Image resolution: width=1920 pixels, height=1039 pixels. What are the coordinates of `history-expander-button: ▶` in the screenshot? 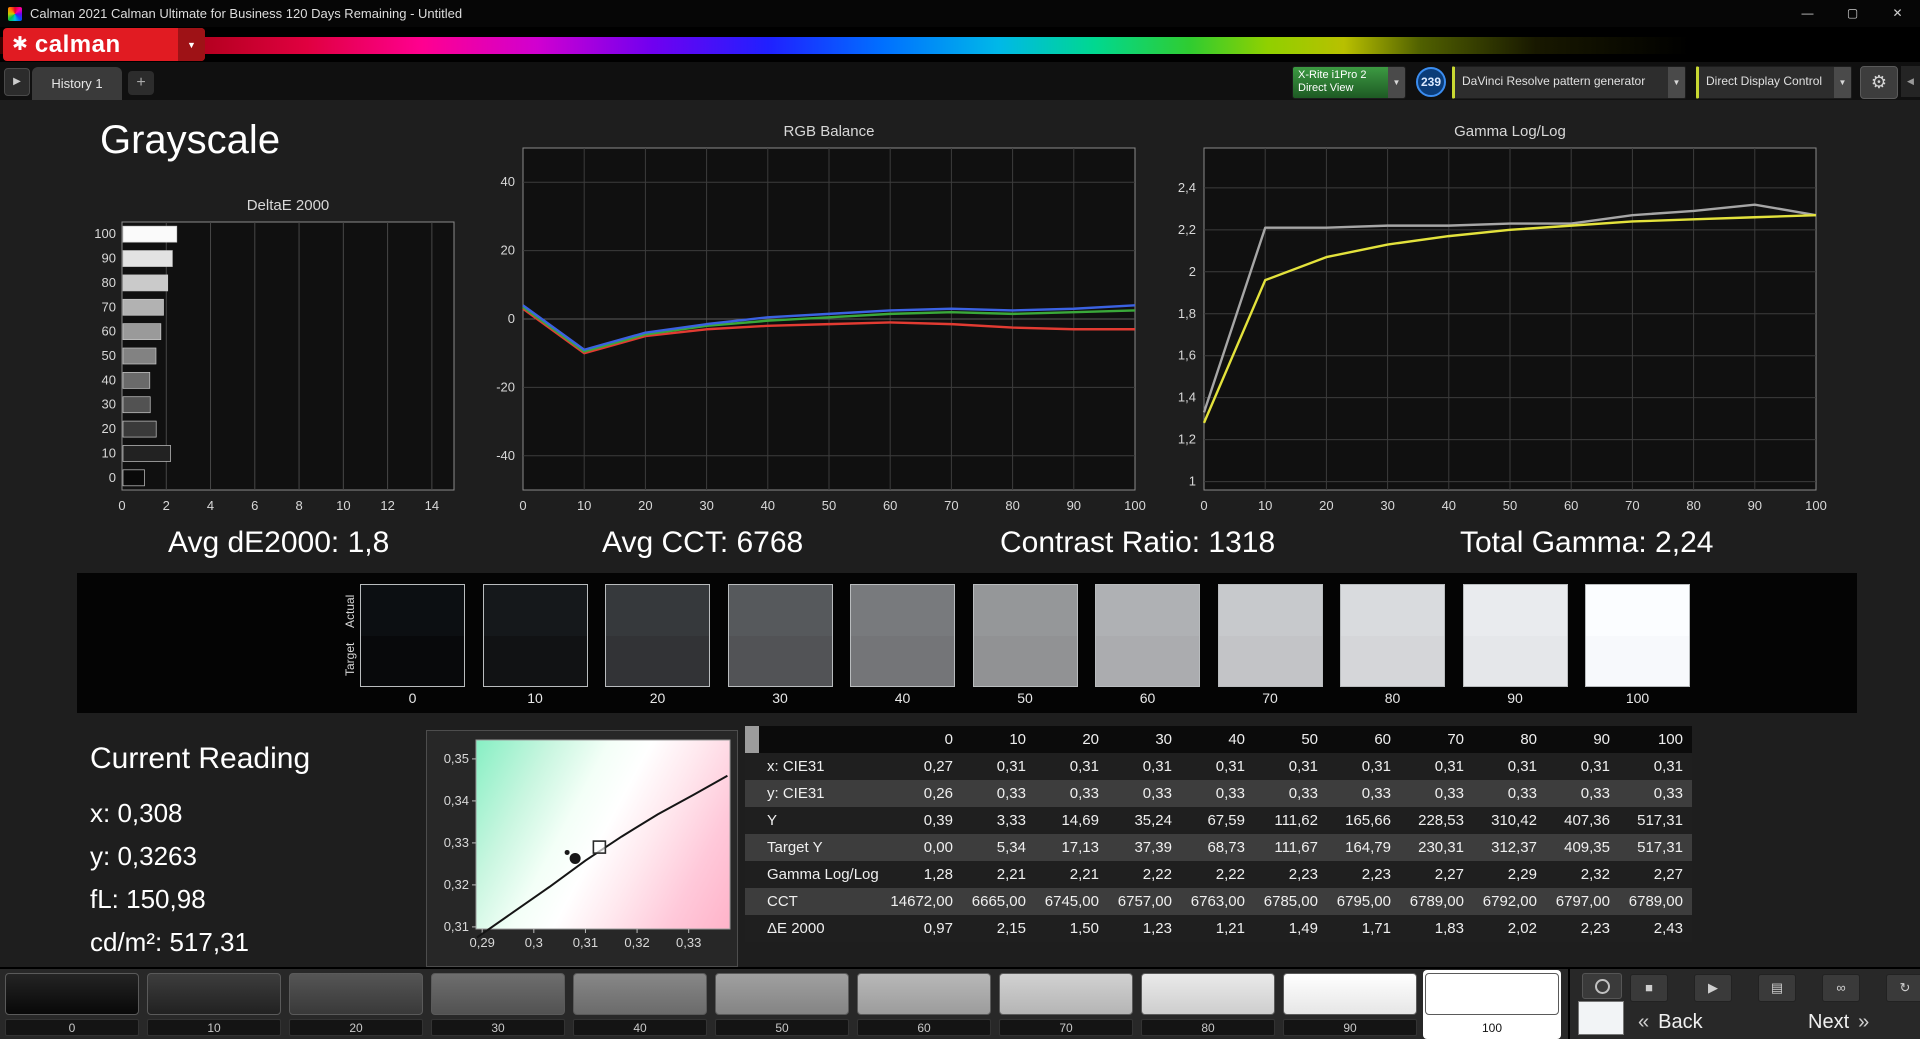 It's located at (17, 82).